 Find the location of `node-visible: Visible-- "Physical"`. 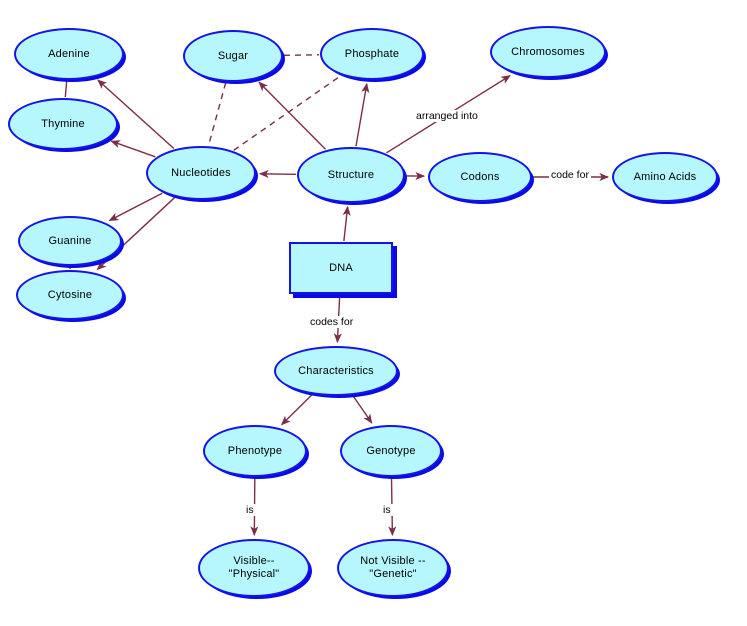

node-visible: Visible-- "Physical" is located at coordinates (254, 568).